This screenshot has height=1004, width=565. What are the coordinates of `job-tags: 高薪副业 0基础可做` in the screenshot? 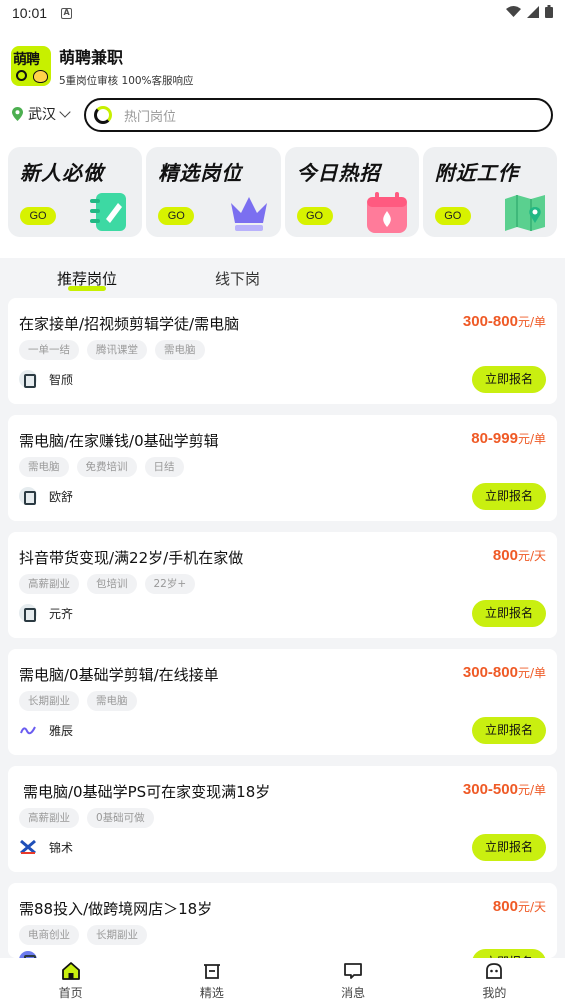 It's located at (86, 818).